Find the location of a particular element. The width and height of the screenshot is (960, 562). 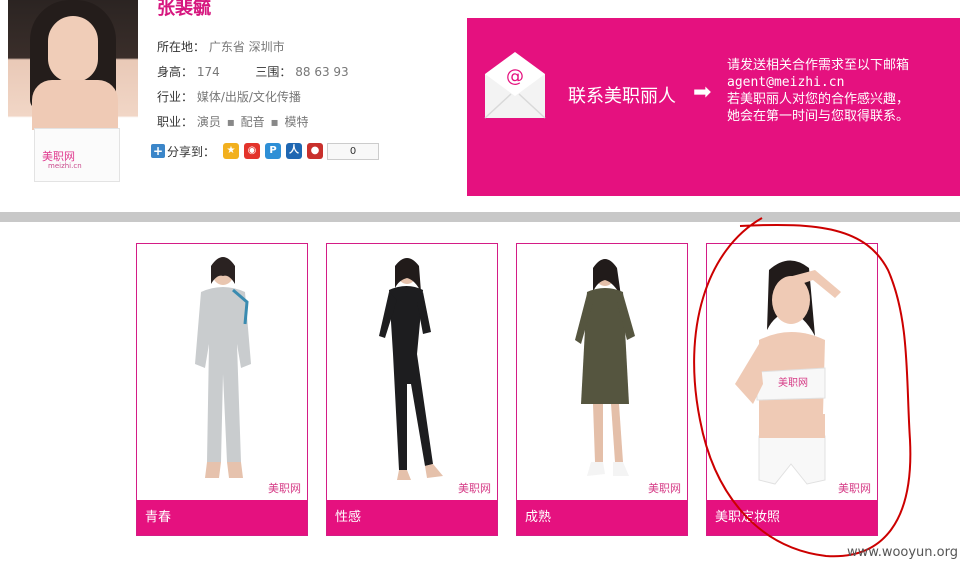

job-item: 模特 is located at coordinates (296, 122).